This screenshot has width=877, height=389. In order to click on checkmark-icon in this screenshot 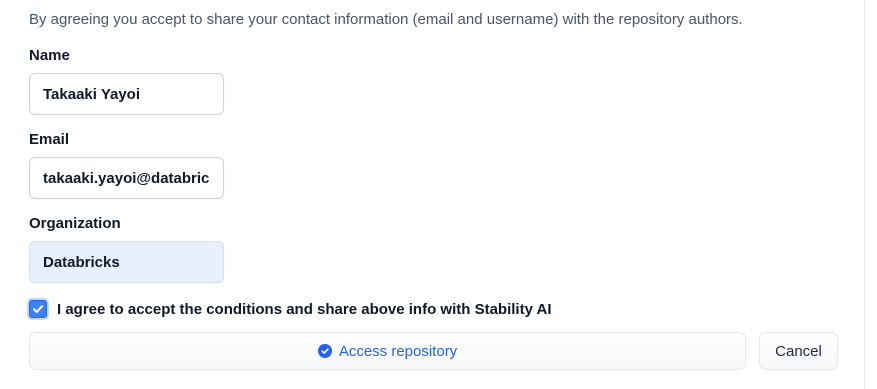, I will do `click(38, 309)`.